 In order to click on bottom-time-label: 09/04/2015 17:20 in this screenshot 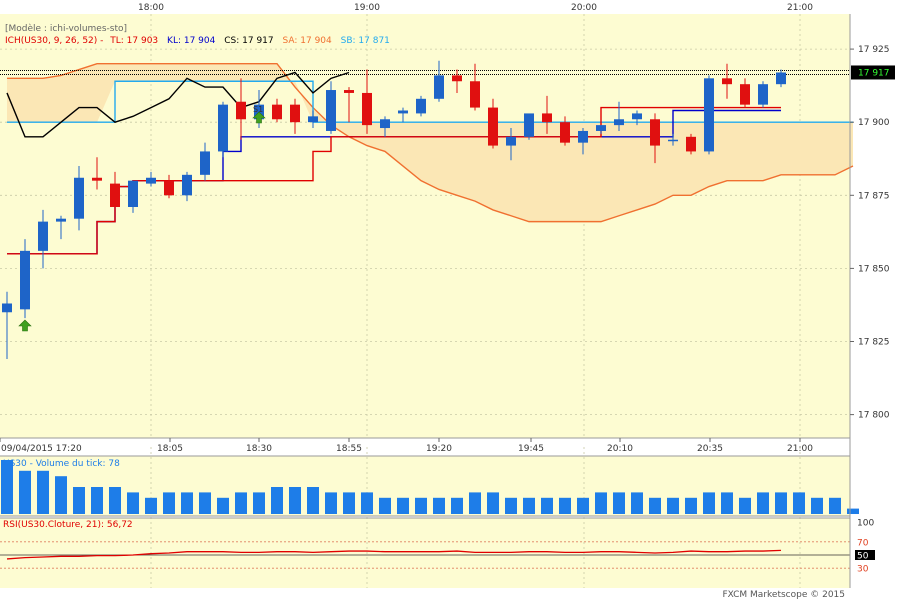, I will do `click(41, 449)`.